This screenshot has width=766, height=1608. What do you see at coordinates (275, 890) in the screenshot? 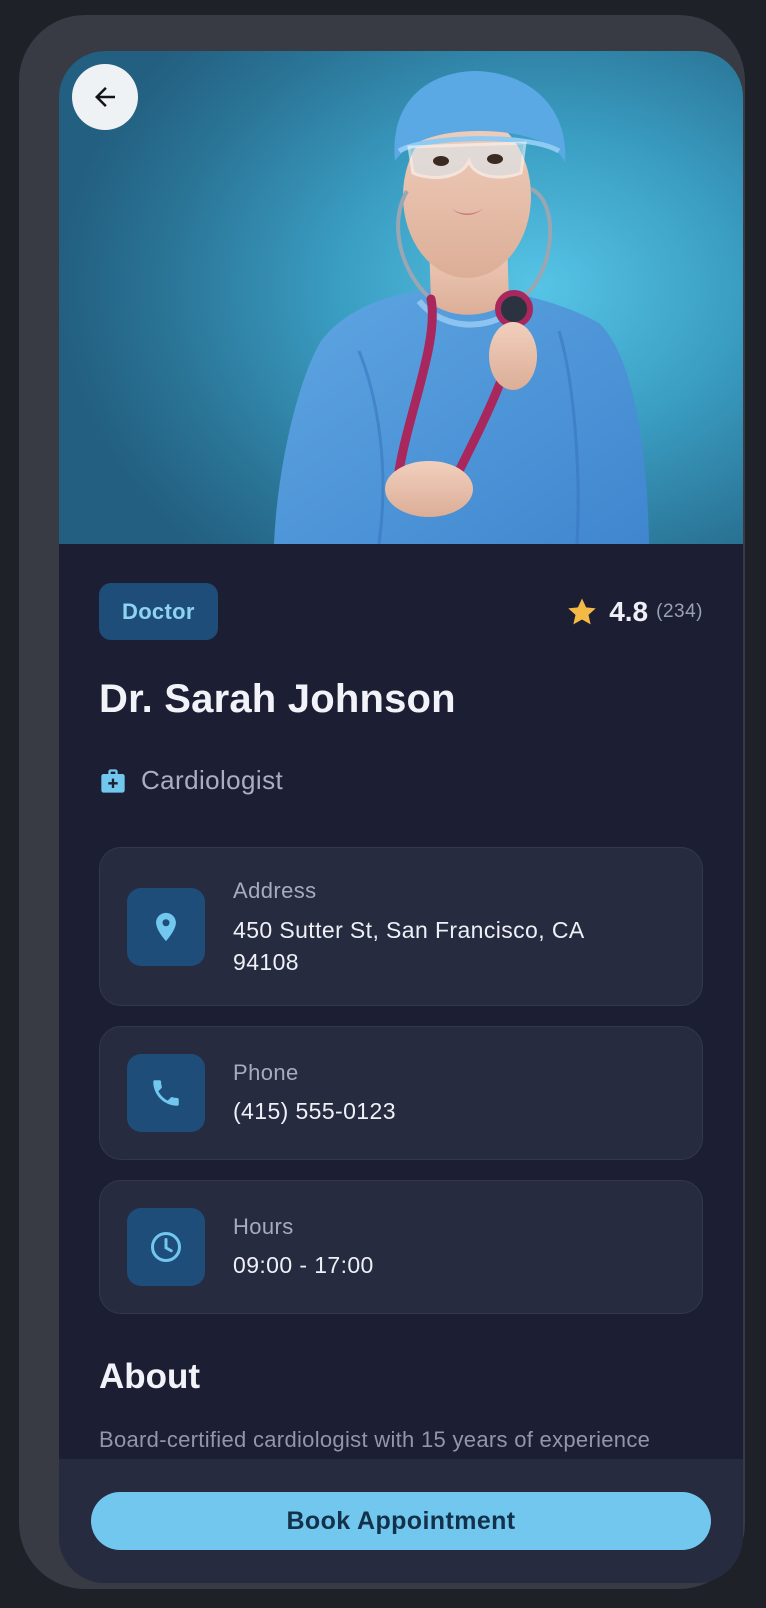
I see `address-label: Address` at bounding box center [275, 890].